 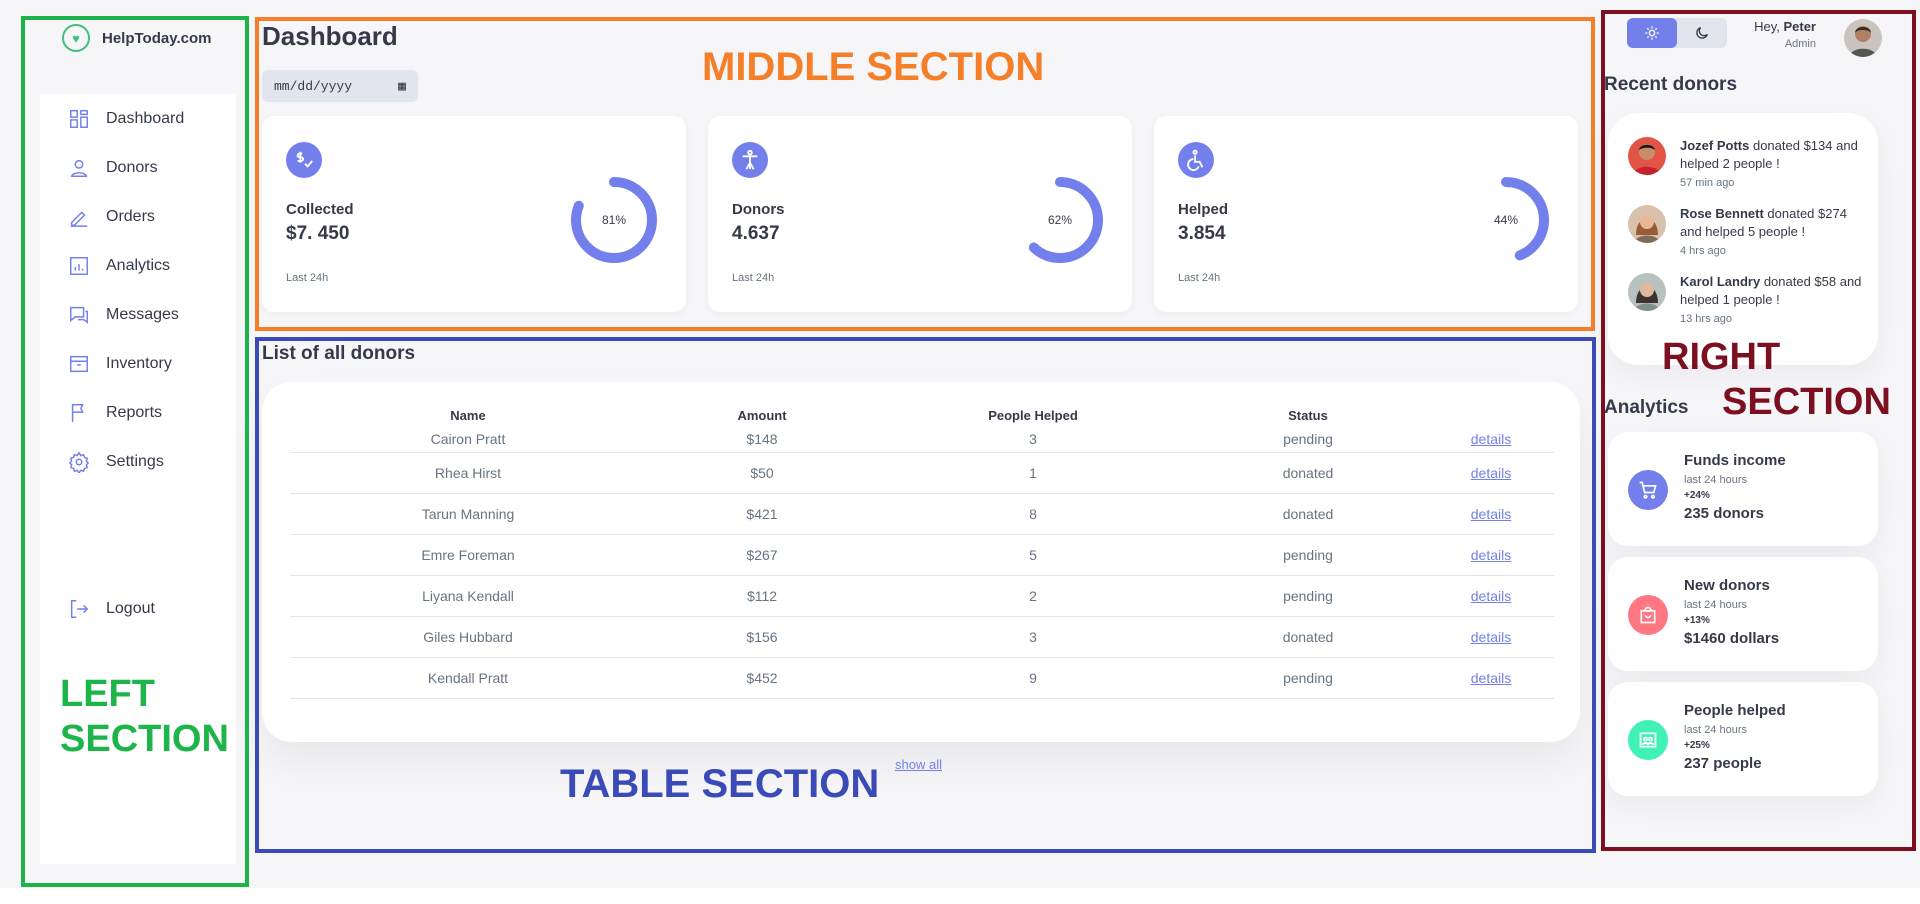 What do you see at coordinates (873, 67) in the screenshot?
I see `middle-section-label: MIDDLE SECTION` at bounding box center [873, 67].